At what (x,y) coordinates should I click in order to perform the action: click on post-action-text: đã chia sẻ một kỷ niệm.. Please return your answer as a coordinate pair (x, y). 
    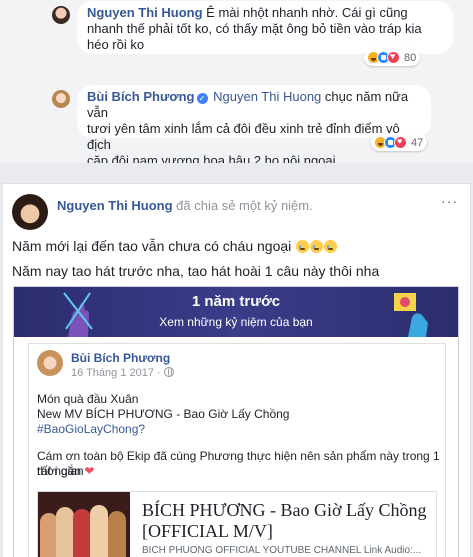
    Looking at the image, I should click on (244, 205).